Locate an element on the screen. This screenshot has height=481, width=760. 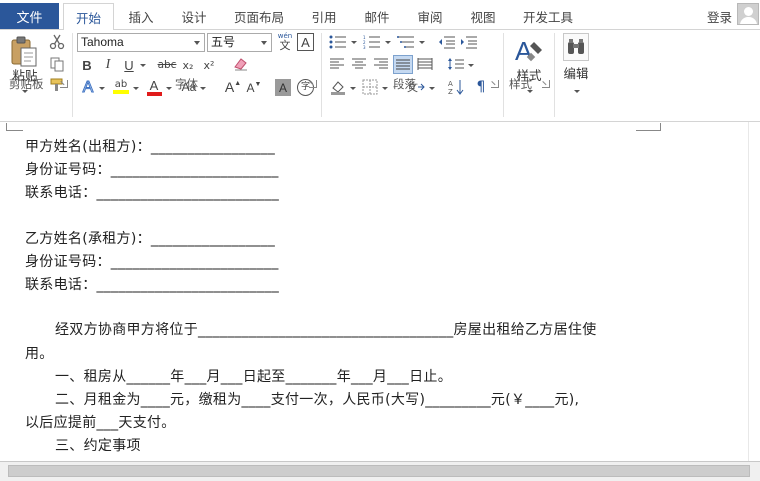
align-right-icon is located at coordinates (381, 64).